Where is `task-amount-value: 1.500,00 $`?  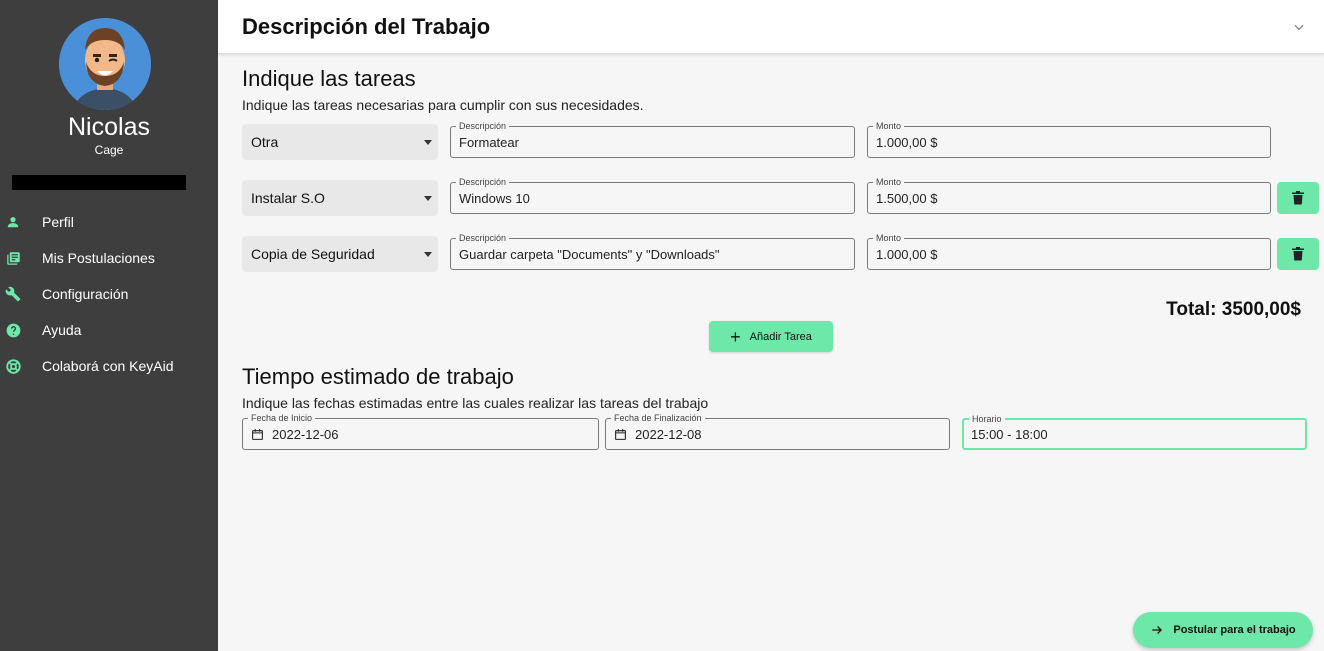 task-amount-value: 1.500,00 $ is located at coordinates (907, 198).